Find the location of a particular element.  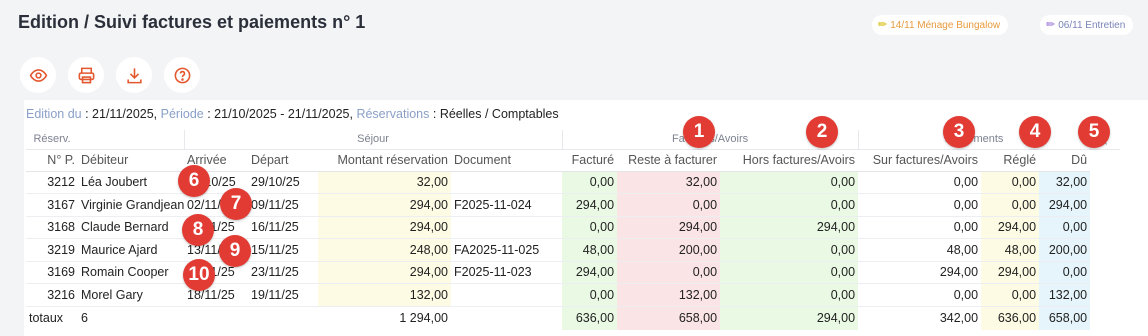

totals-count: 6 is located at coordinates (131, 317).